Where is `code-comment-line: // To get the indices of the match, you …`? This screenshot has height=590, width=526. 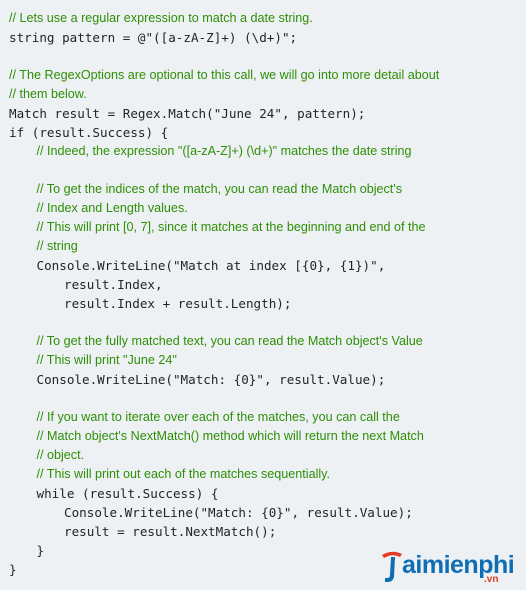 code-comment-line: // To get the indices of the match, you … is located at coordinates (219, 189).